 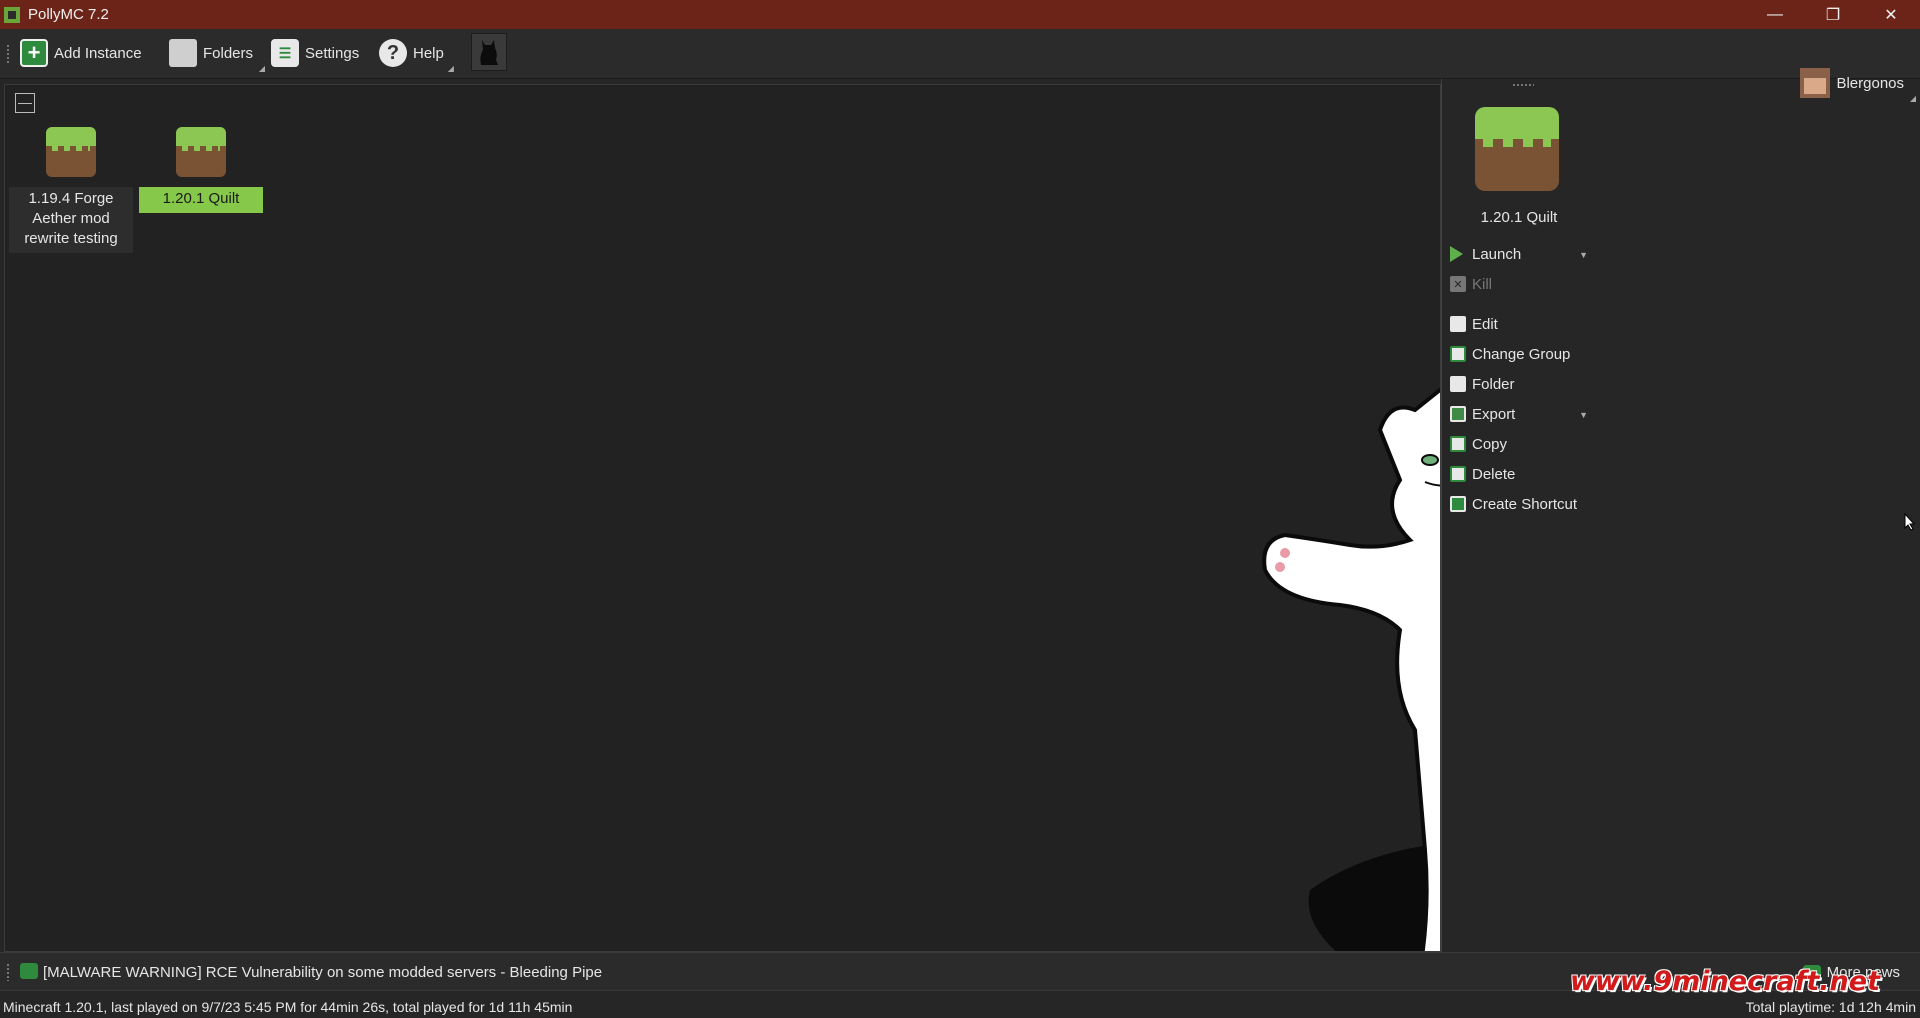 I want to click on export-icon, so click(x=1458, y=414).